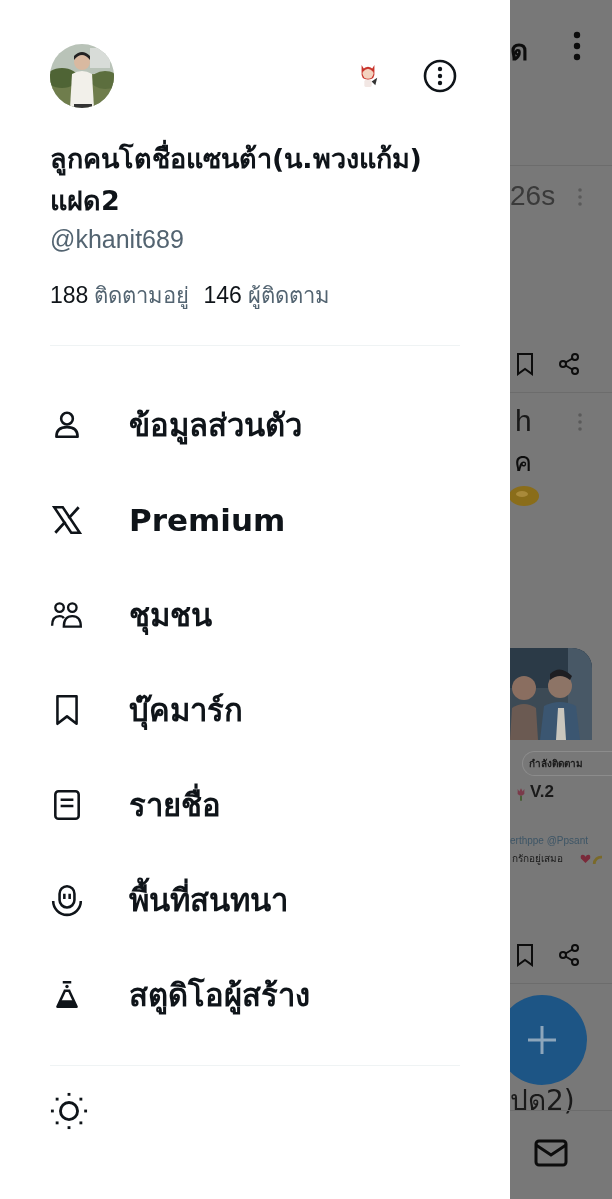 This screenshot has width=612, height=1199. Describe the element at coordinates (288, 295) in the screenshot. I see `followers-label: ผู้ติดตาม` at that location.